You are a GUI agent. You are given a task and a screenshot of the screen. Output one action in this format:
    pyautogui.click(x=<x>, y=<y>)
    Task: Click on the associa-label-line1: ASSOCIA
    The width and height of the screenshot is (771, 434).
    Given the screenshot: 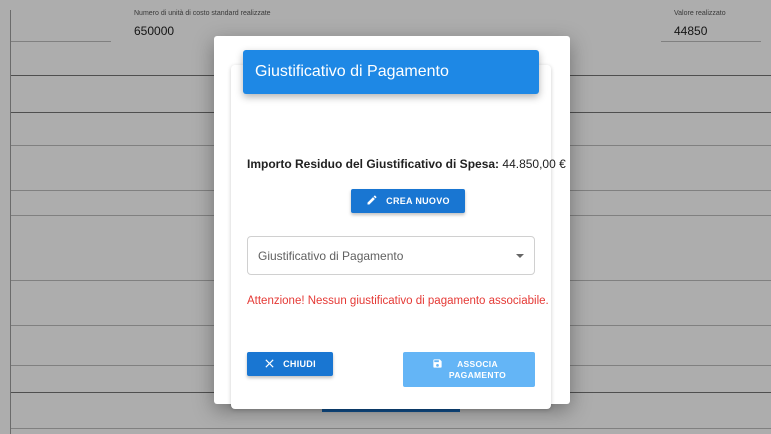 What is the action you would take?
    pyautogui.click(x=477, y=363)
    